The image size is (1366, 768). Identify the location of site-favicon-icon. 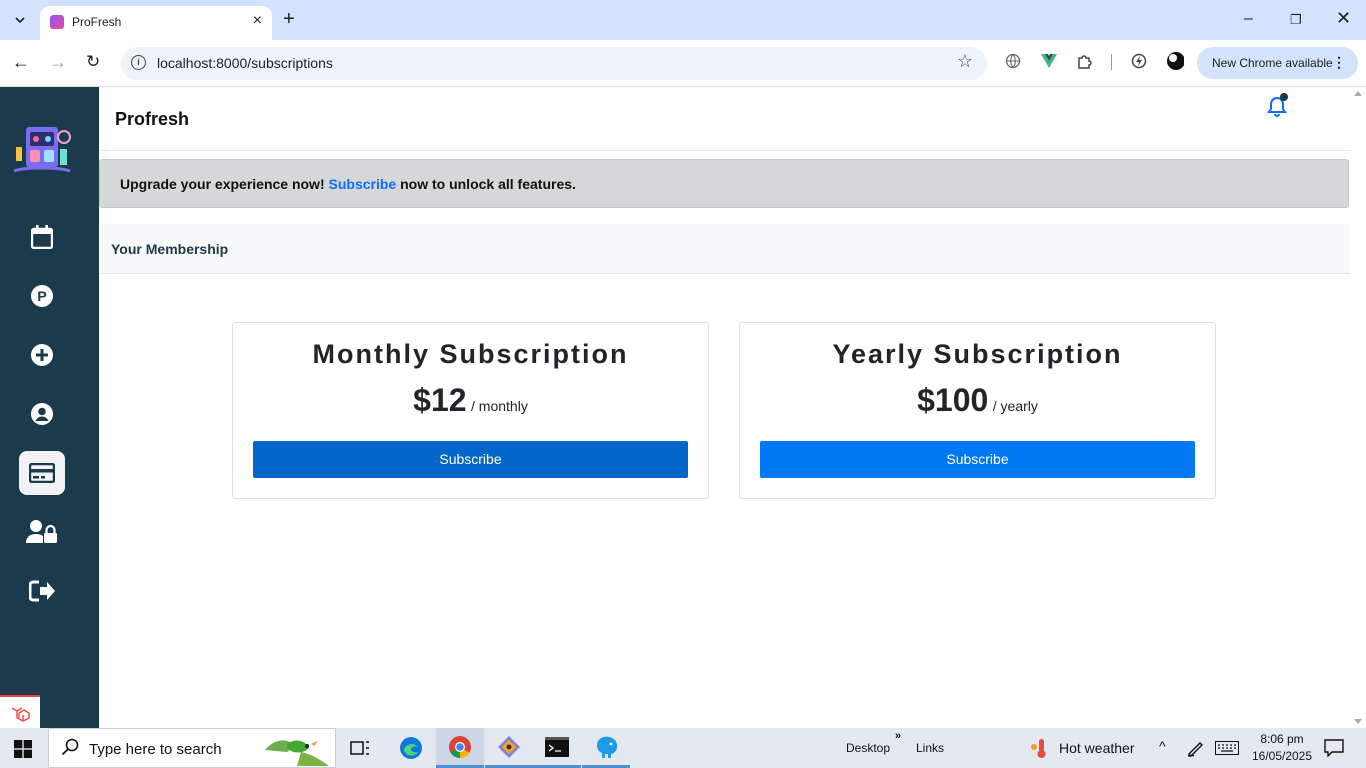
(57, 22).